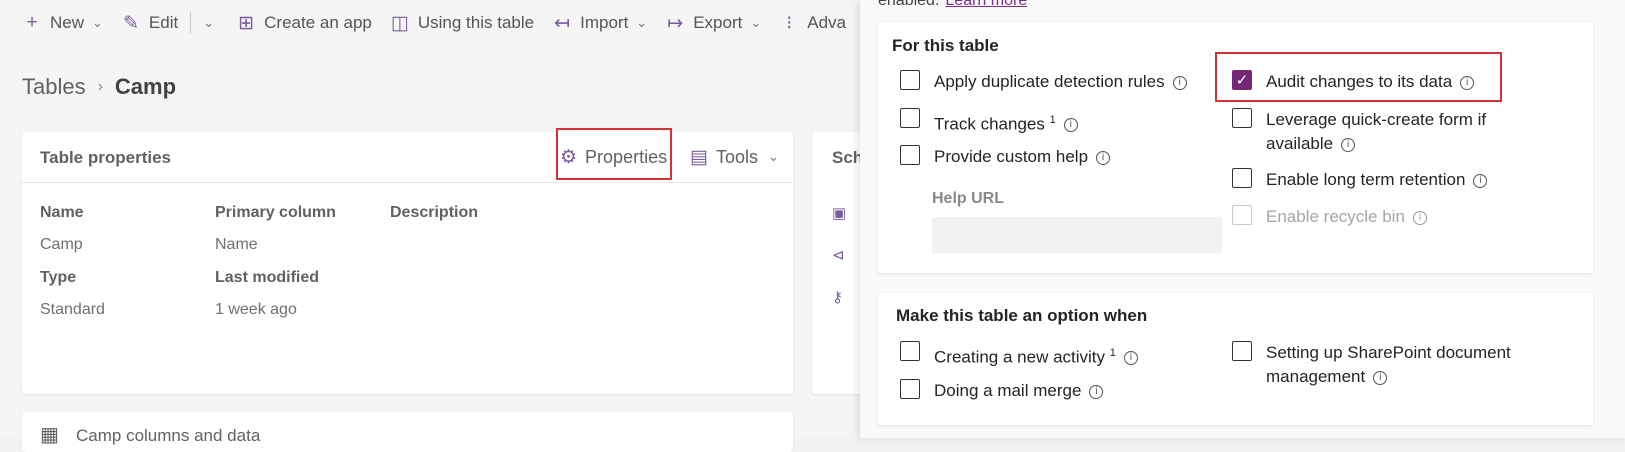  I want to click on primary-column-label: Primary column, so click(275, 212).